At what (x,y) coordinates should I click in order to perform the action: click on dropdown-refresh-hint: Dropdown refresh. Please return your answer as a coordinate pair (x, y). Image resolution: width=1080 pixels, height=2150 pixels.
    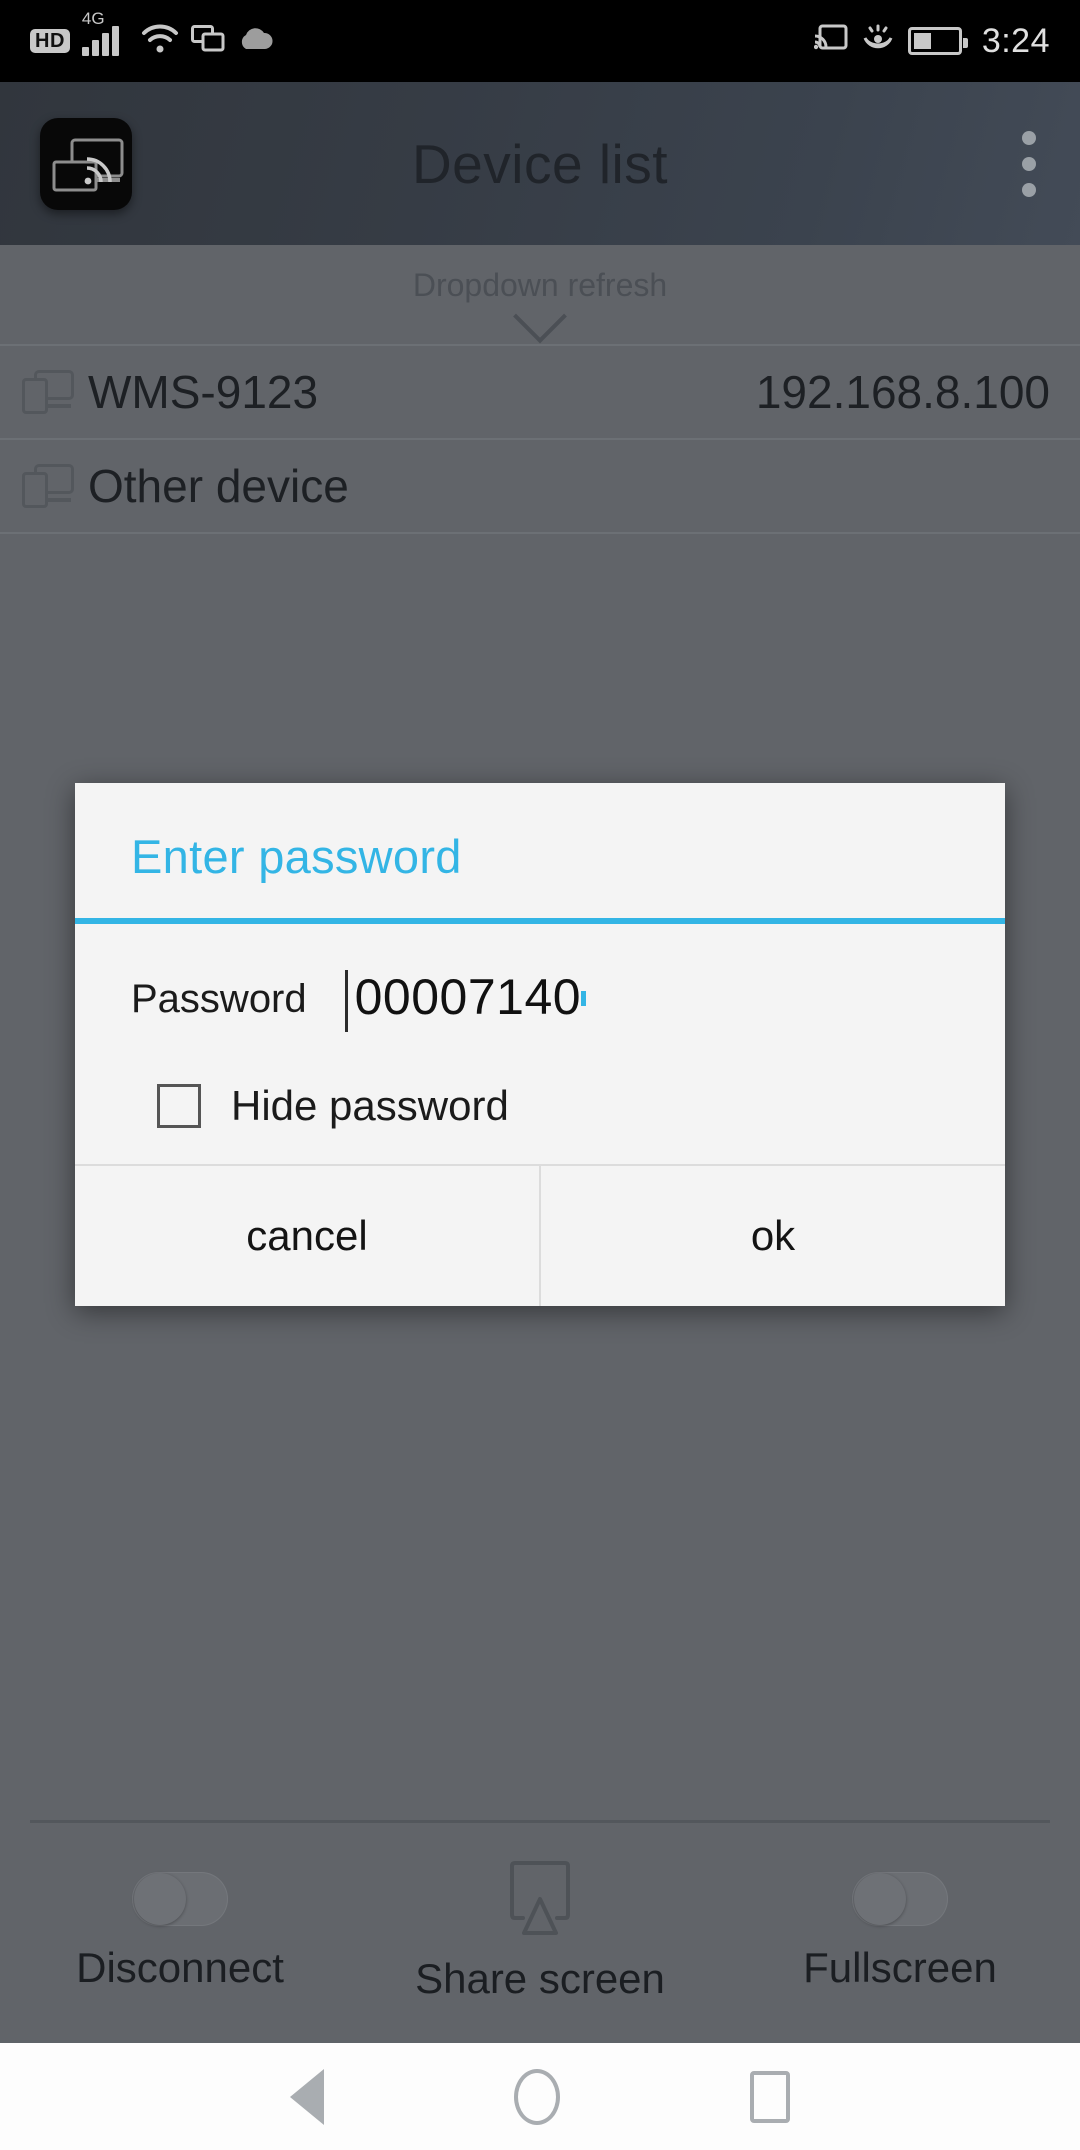
    Looking at the image, I should click on (540, 294).